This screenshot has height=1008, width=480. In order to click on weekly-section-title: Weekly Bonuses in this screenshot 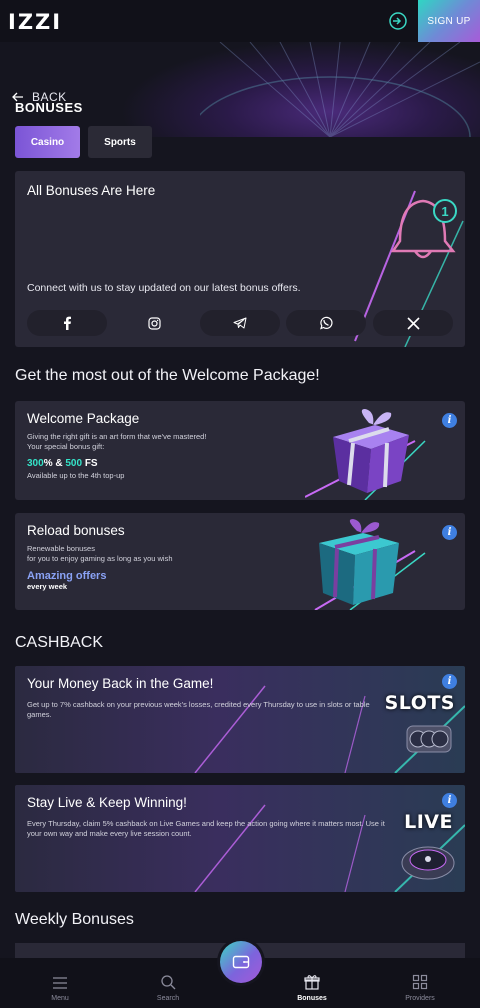, I will do `click(74, 919)`.